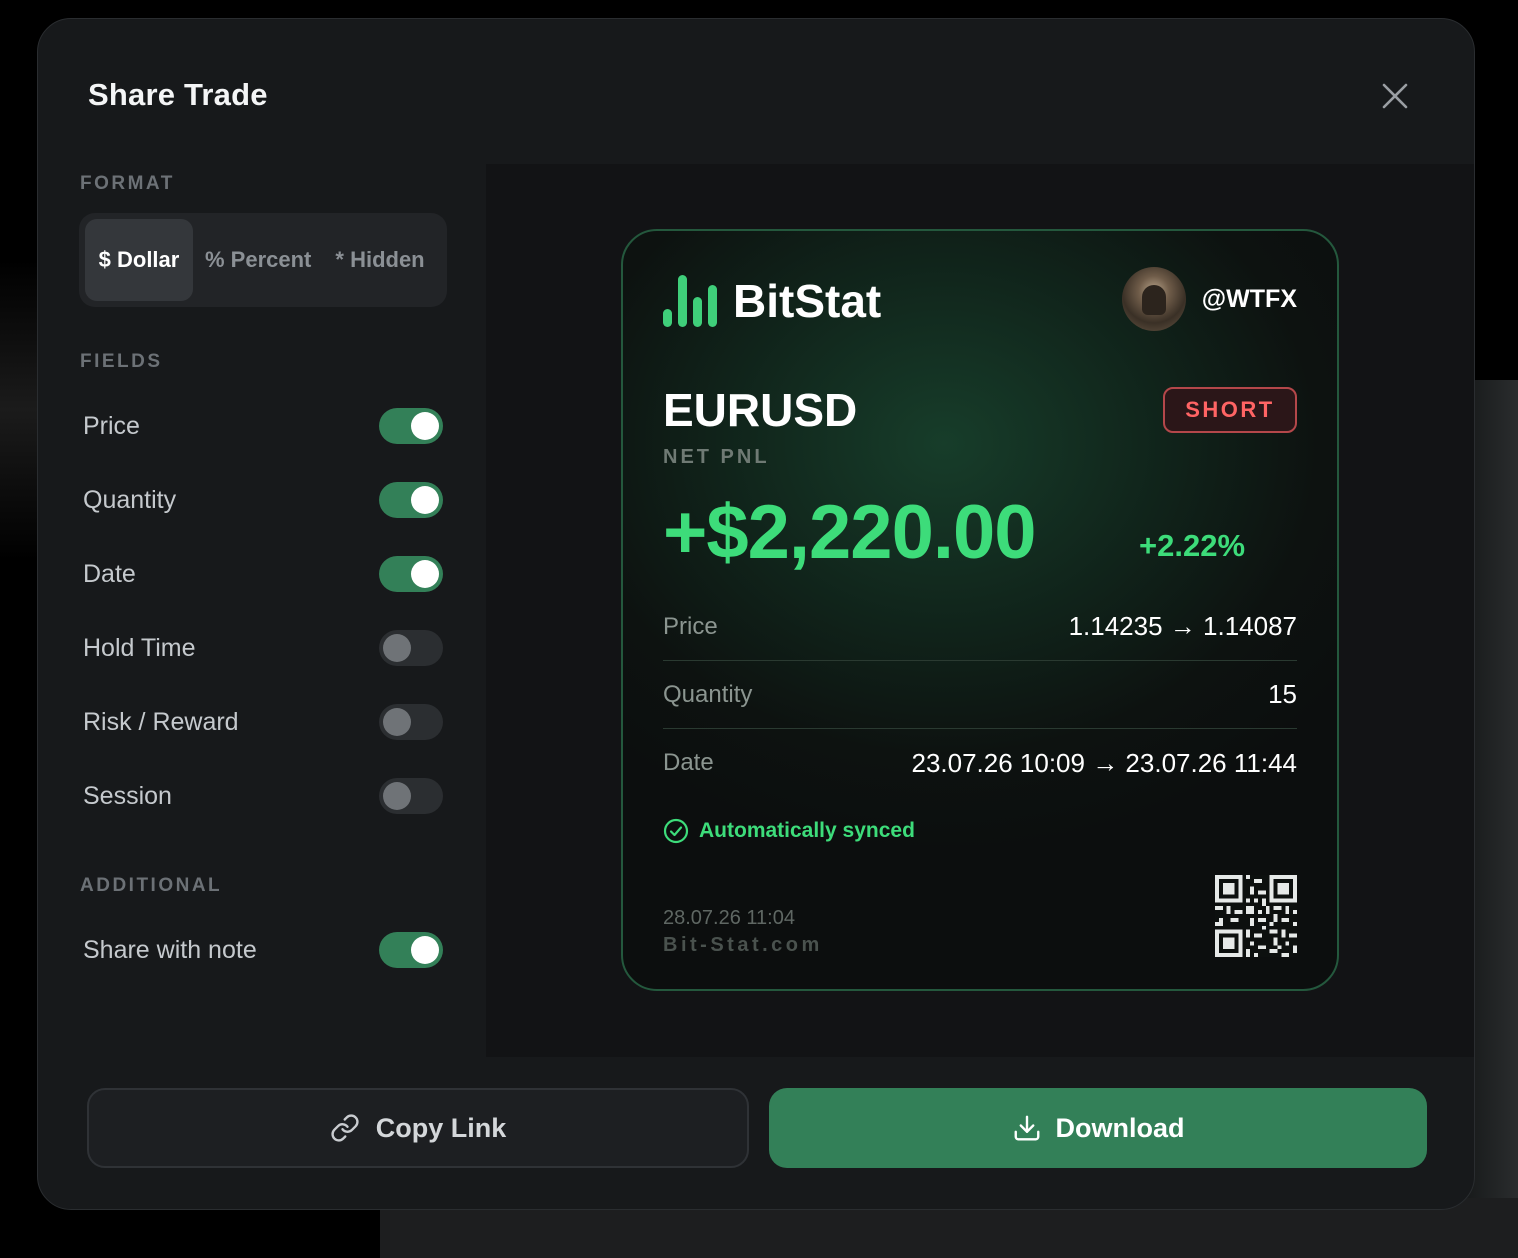 The height and width of the screenshot is (1258, 1518). What do you see at coordinates (1282, 694) in the screenshot?
I see `detail-value: 15` at bounding box center [1282, 694].